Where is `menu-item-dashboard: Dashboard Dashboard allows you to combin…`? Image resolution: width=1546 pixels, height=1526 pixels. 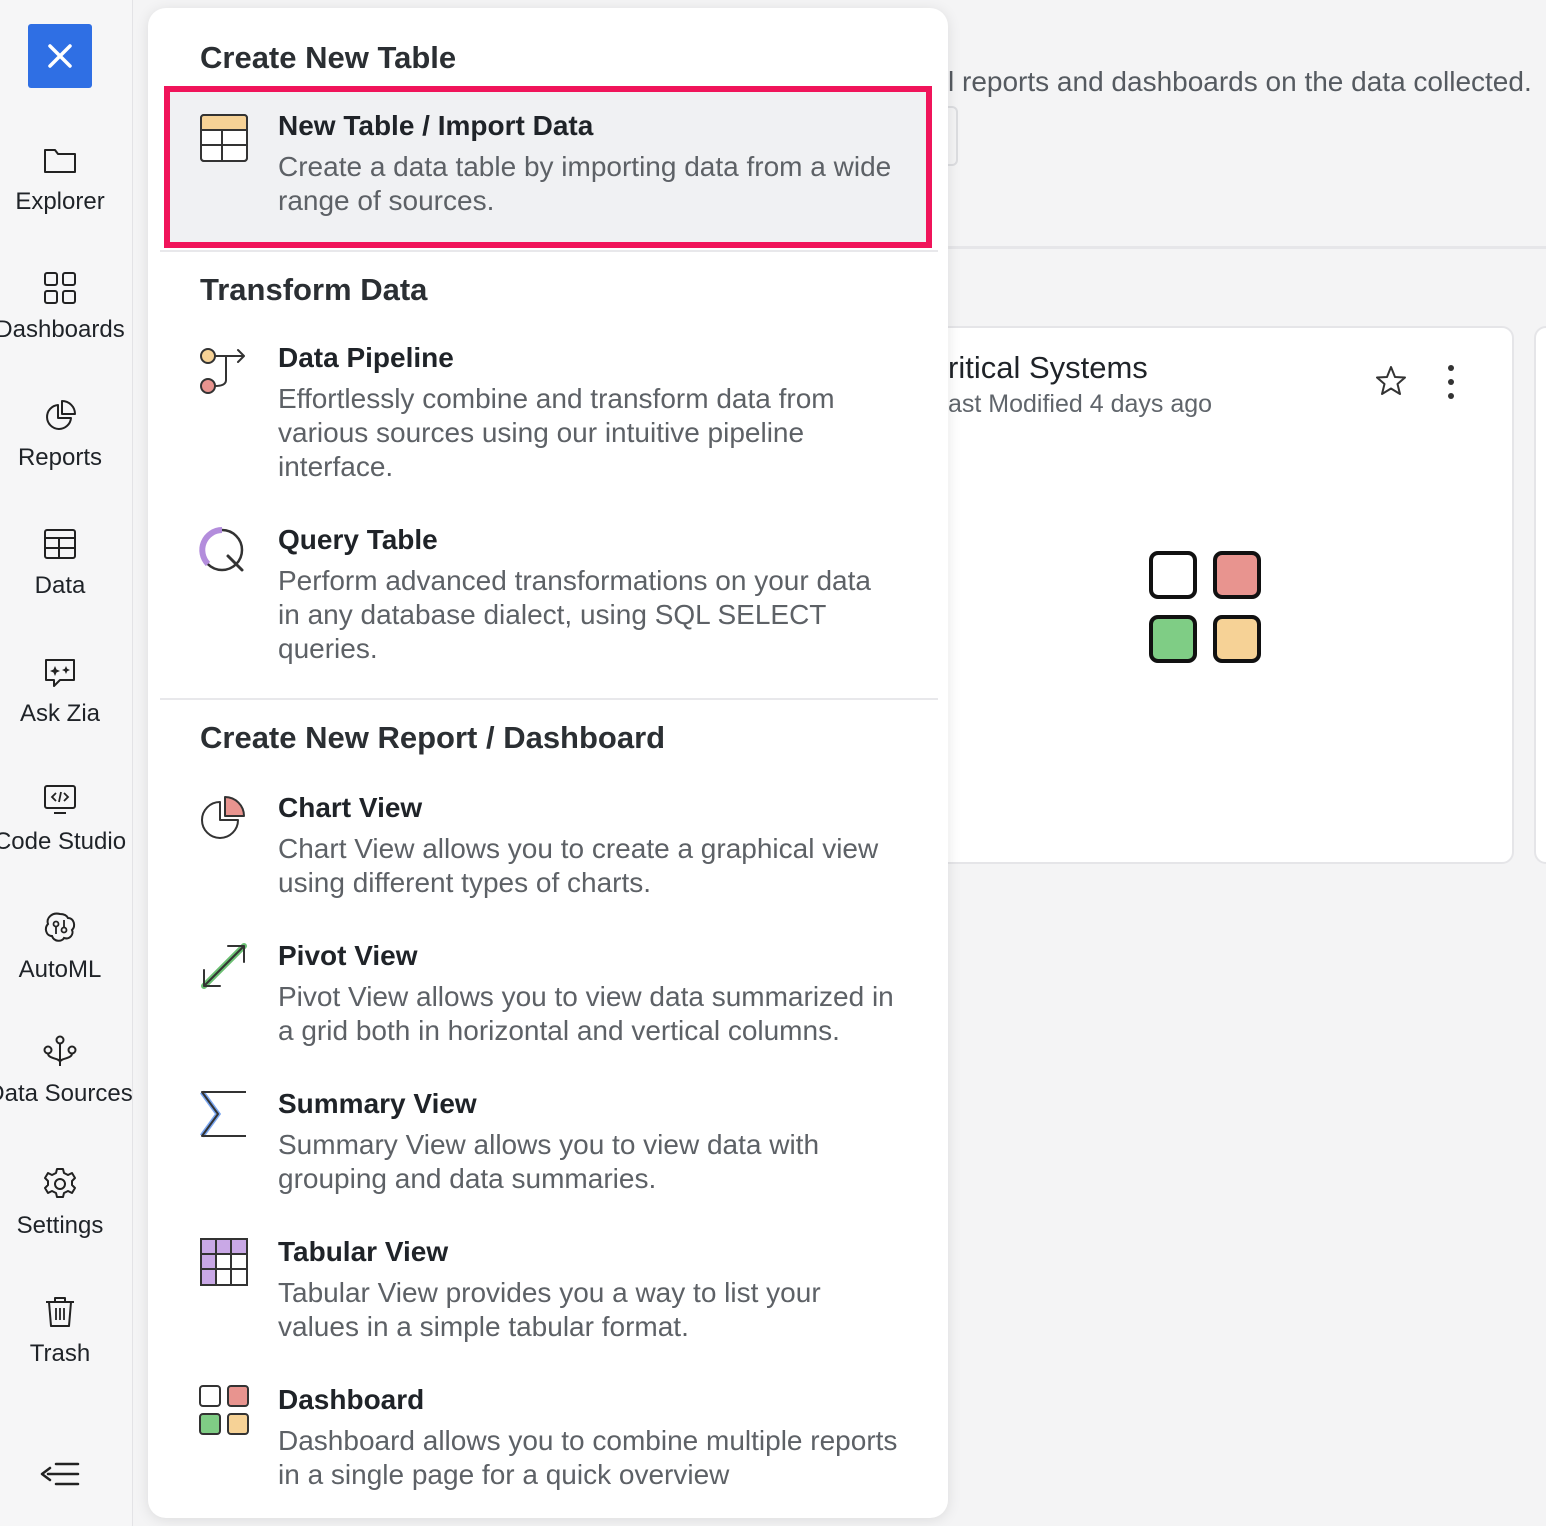
menu-item-dashboard: Dashboard Dashboard allows you to combin… is located at coordinates (548, 1440).